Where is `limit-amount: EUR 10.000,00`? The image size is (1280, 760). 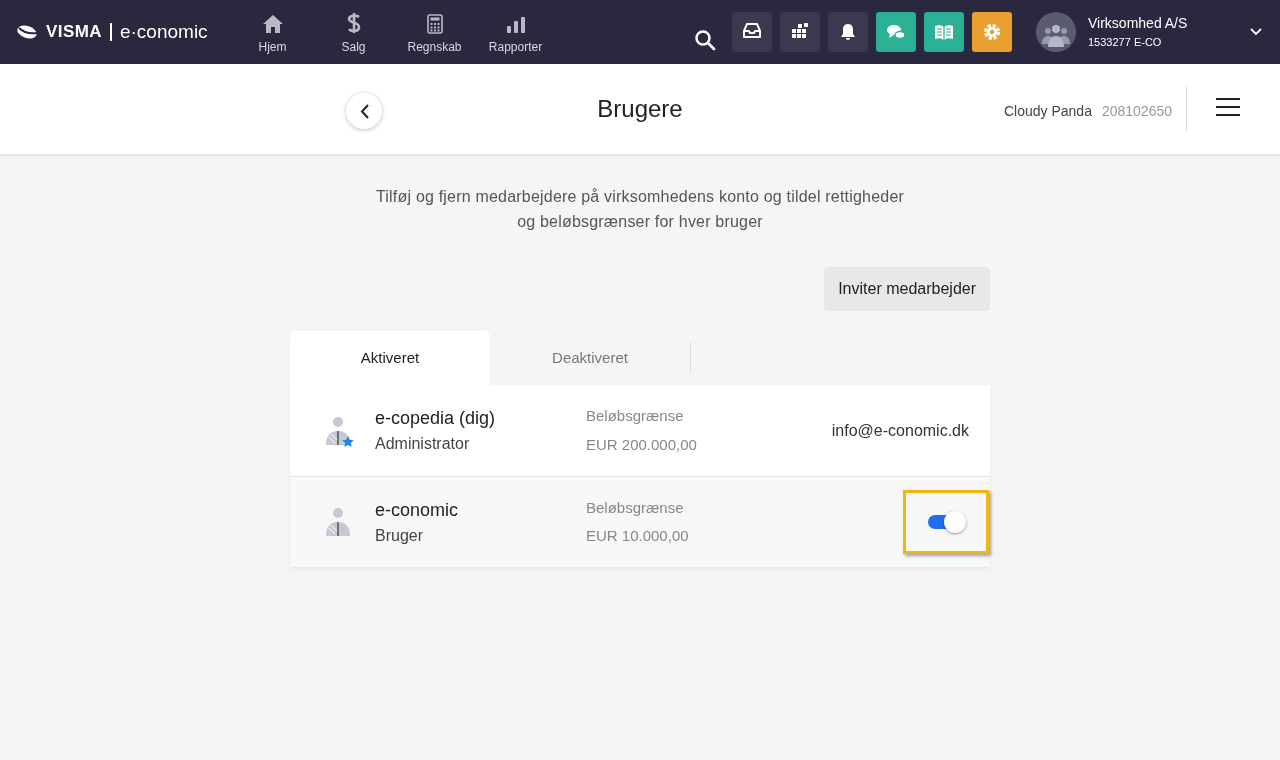 limit-amount: EUR 10.000,00 is located at coordinates (637, 536).